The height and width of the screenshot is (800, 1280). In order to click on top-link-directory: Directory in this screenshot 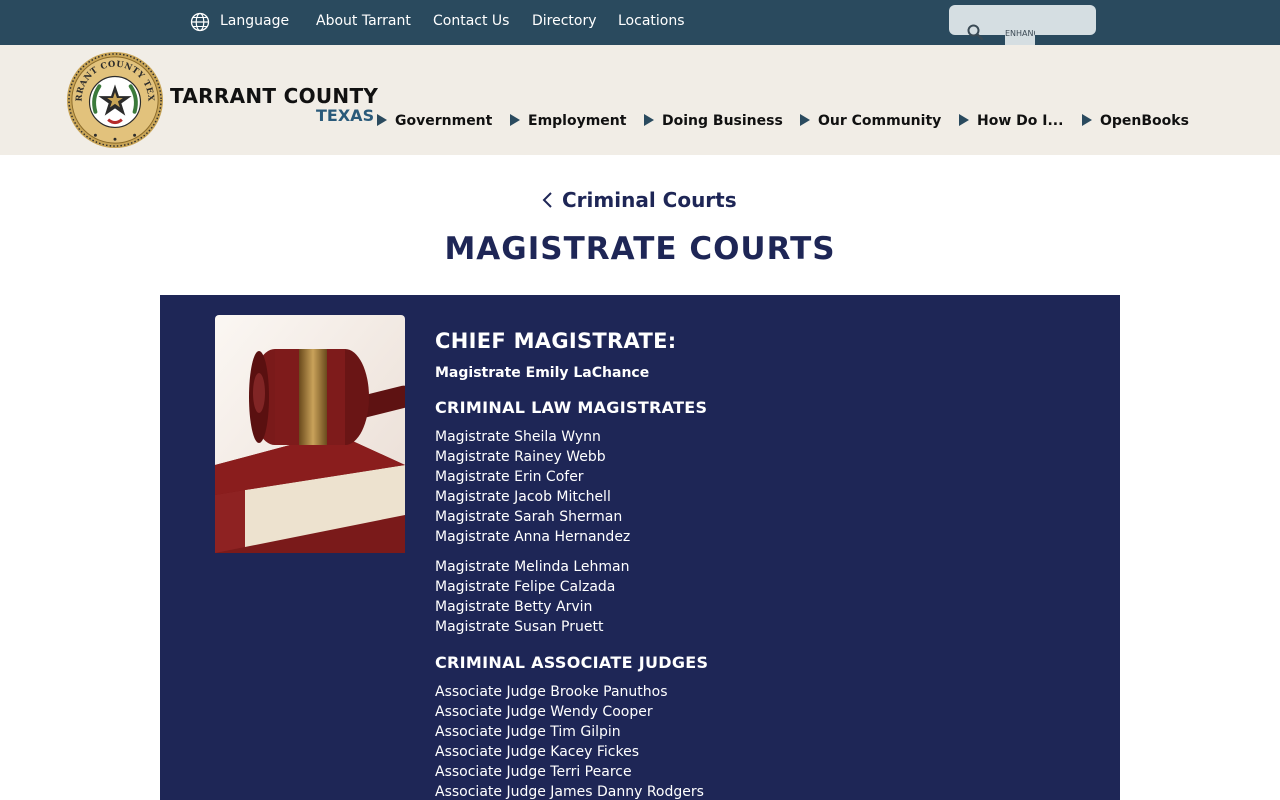, I will do `click(564, 21)`.